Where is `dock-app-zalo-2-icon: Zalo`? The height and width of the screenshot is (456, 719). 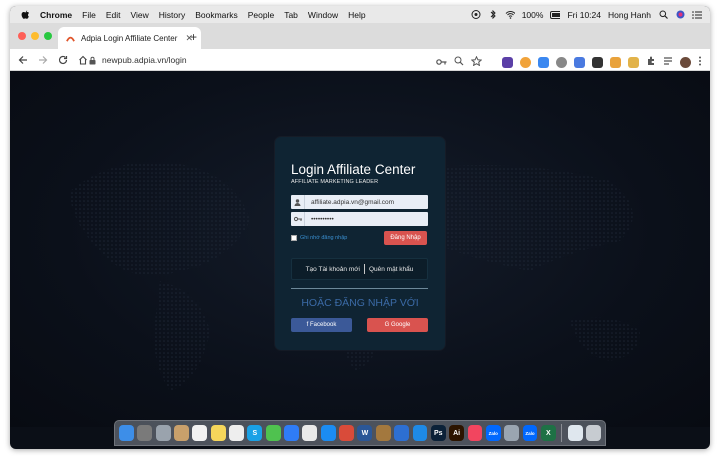
dock-app-zalo-2-icon: Zalo is located at coordinates (530, 433).